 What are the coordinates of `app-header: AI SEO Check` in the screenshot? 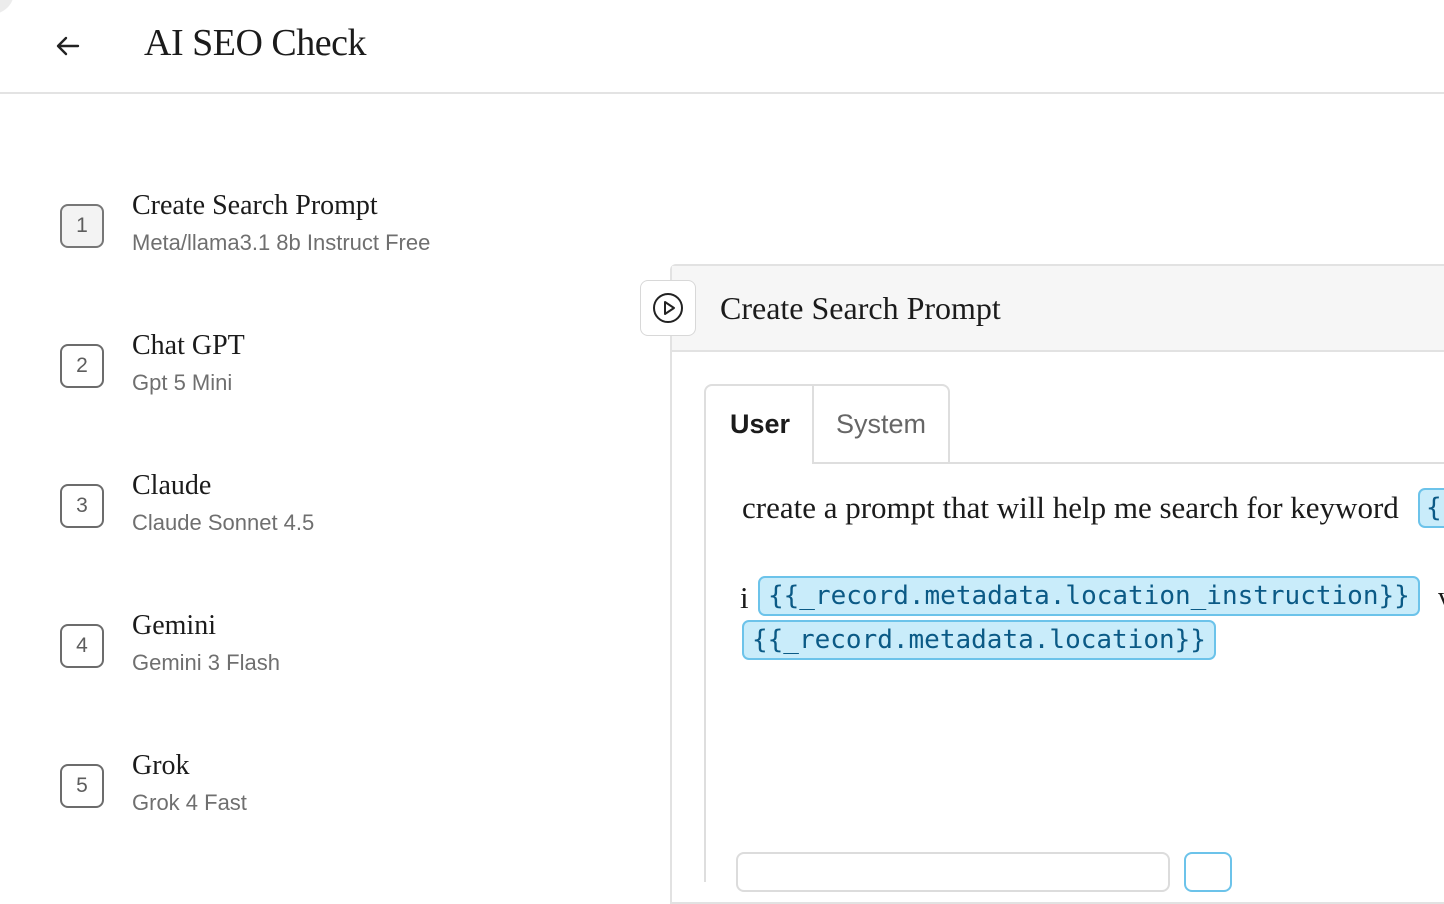 It's located at (722, 47).